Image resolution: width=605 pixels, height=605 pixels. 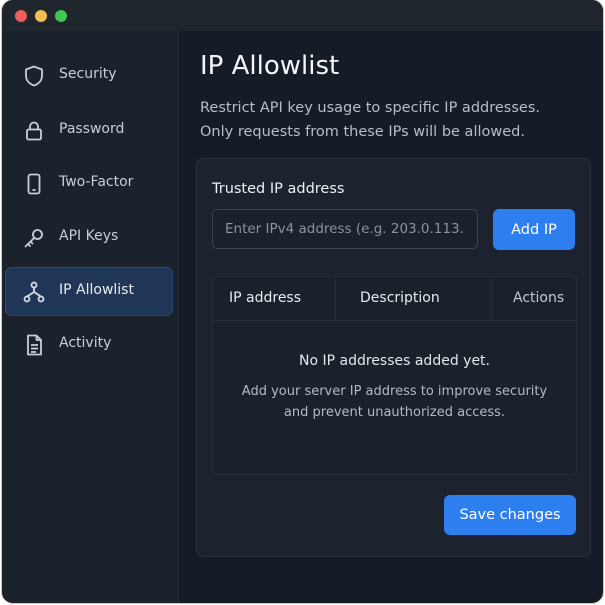 I want to click on sidebar-item-activity: Activity, so click(x=89, y=344).